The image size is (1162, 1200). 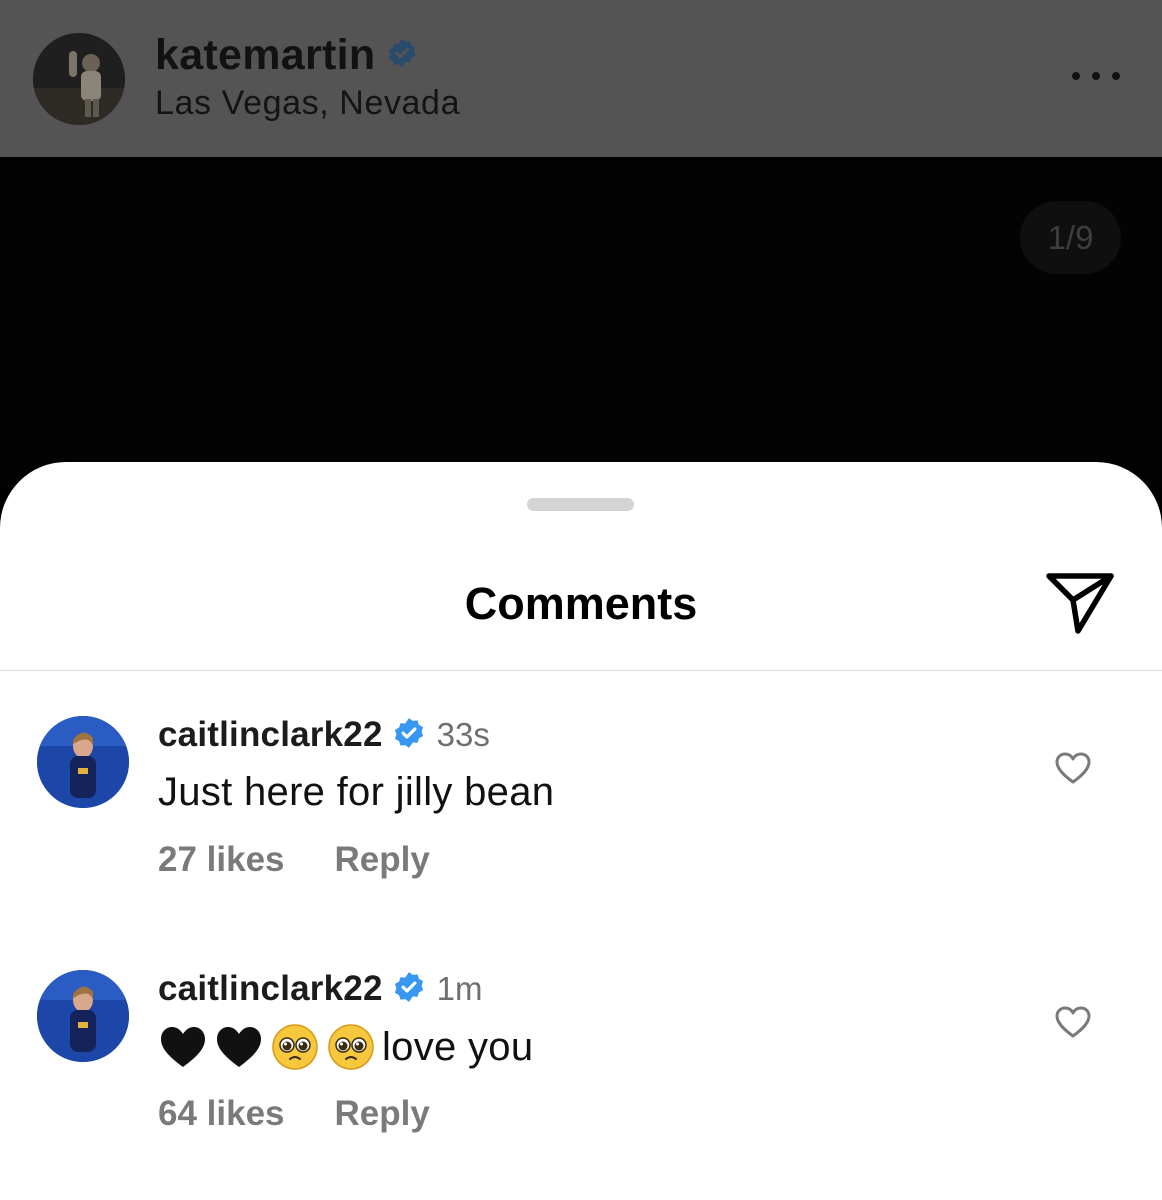 I want to click on comment-text: Just here for jilly bean, so click(x=356, y=792).